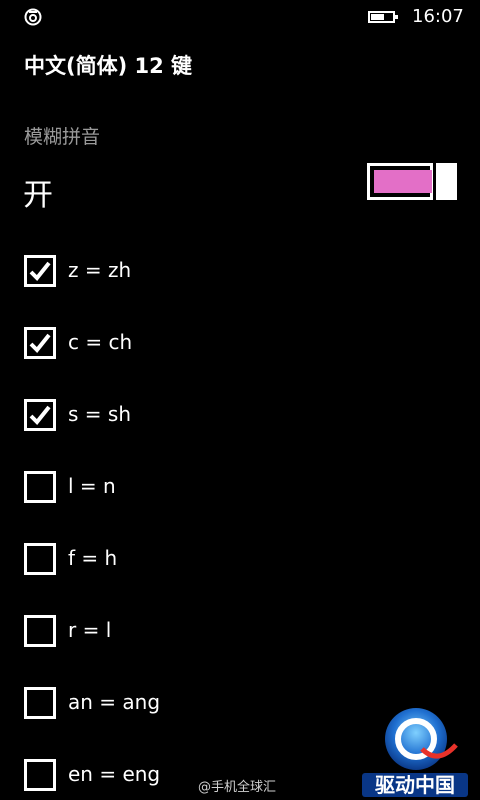 The width and height of the screenshot is (480, 800). Describe the element at coordinates (33, 17) in the screenshot. I see `notification-icon` at that location.